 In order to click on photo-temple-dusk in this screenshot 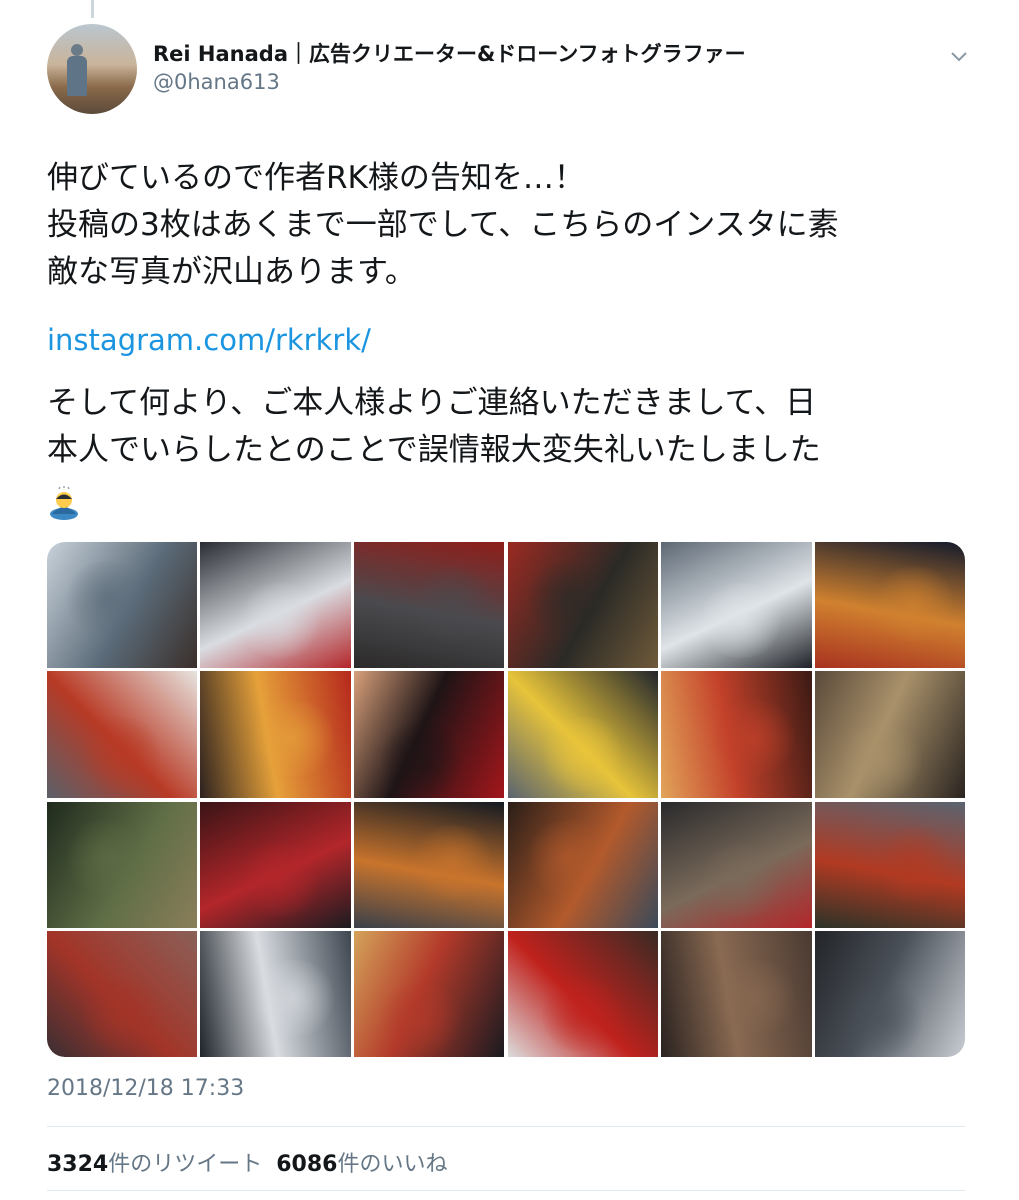, I will do `click(122, 993)`.